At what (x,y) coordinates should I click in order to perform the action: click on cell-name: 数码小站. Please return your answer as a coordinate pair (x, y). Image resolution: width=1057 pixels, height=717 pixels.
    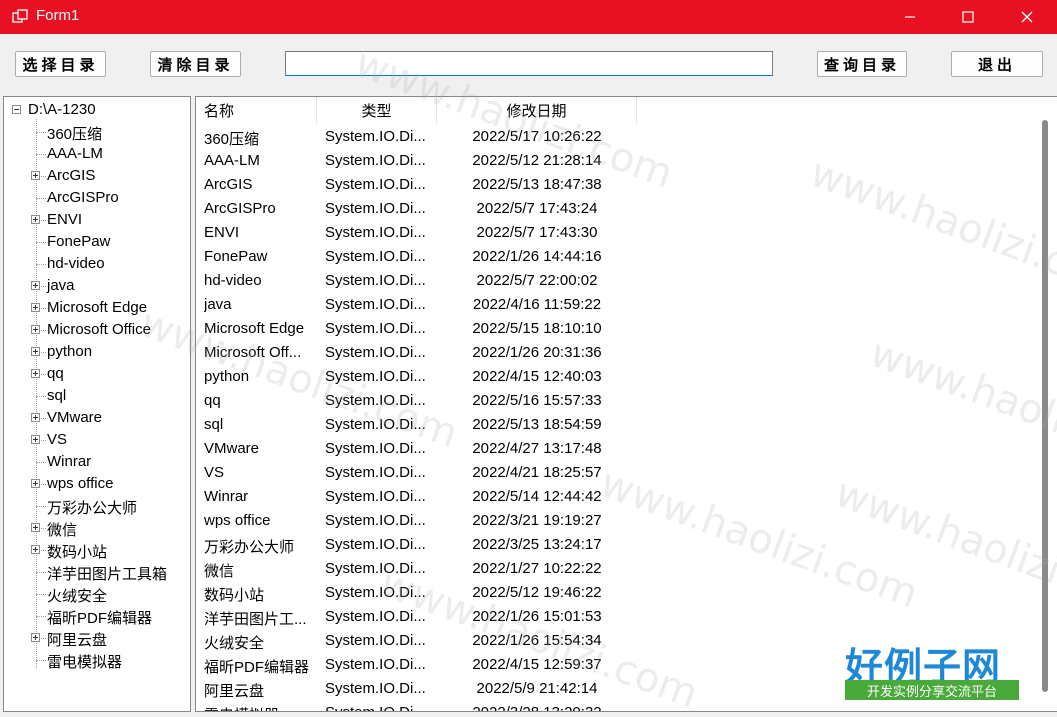
    Looking at the image, I should click on (234, 595).